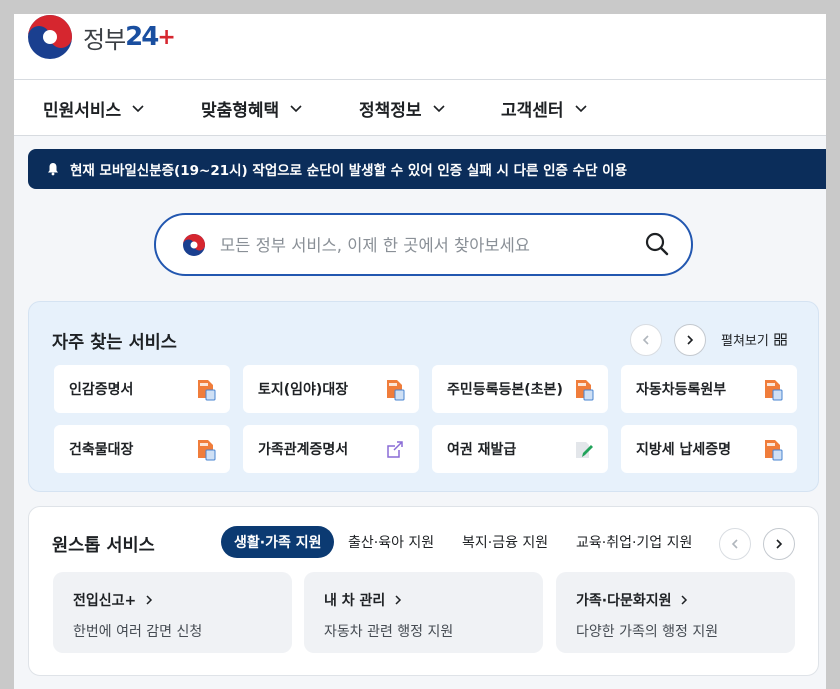 This screenshot has height=689, width=840. Describe the element at coordinates (142, 389) in the screenshot. I see `service-seal-certificate: 인감증명서` at that location.